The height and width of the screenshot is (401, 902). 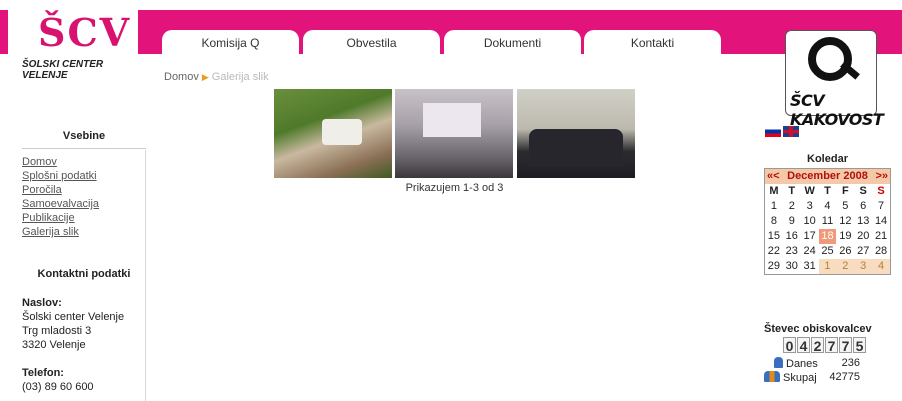 What do you see at coordinates (774, 251) in the screenshot?
I see `calendar-day: 22` at bounding box center [774, 251].